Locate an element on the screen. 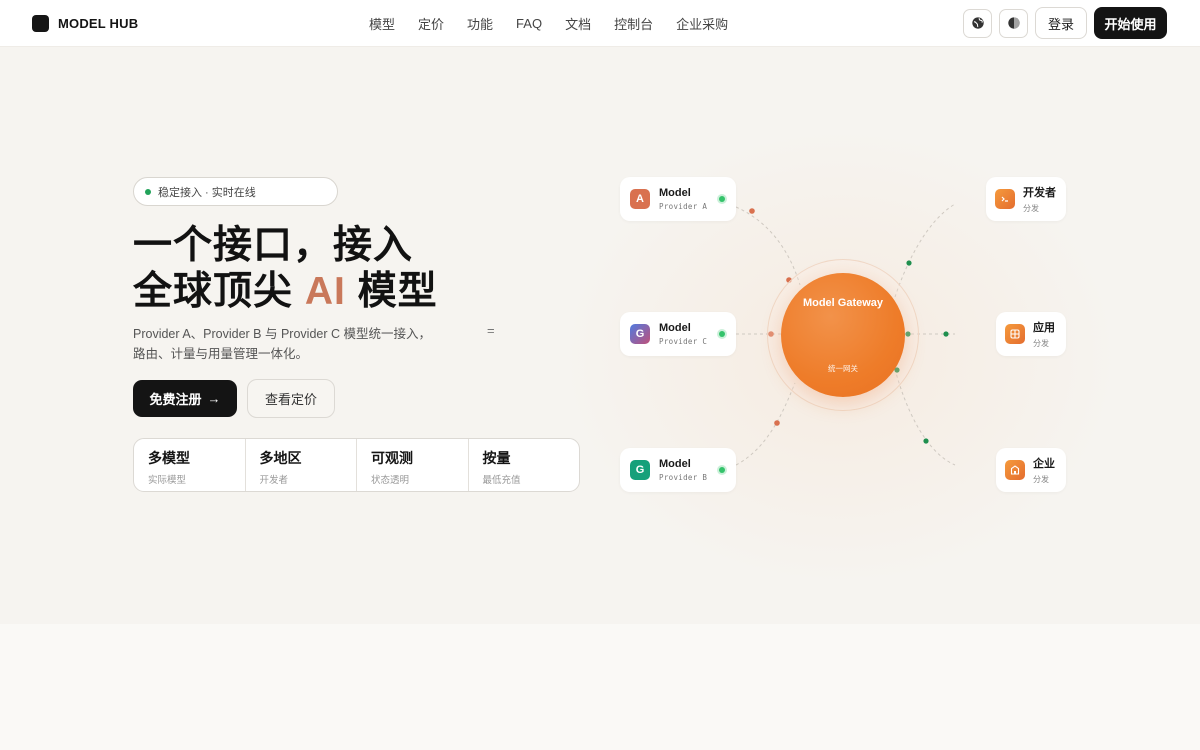 The height and width of the screenshot is (750, 1200). output-card-title: 应用 is located at coordinates (1044, 328).